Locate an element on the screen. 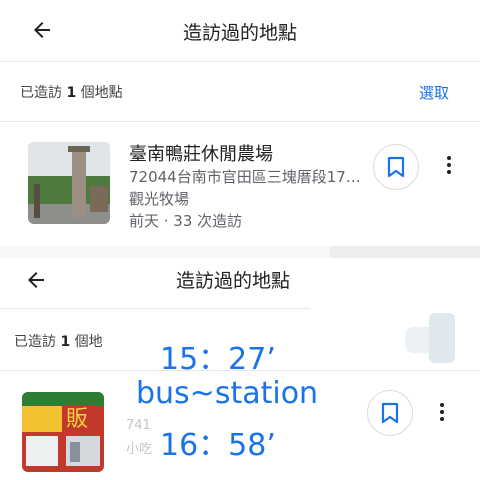 The width and height of the screenshot is (480, 480). overlay-time-end: 16：58’ is located at coordinates (218, 445).